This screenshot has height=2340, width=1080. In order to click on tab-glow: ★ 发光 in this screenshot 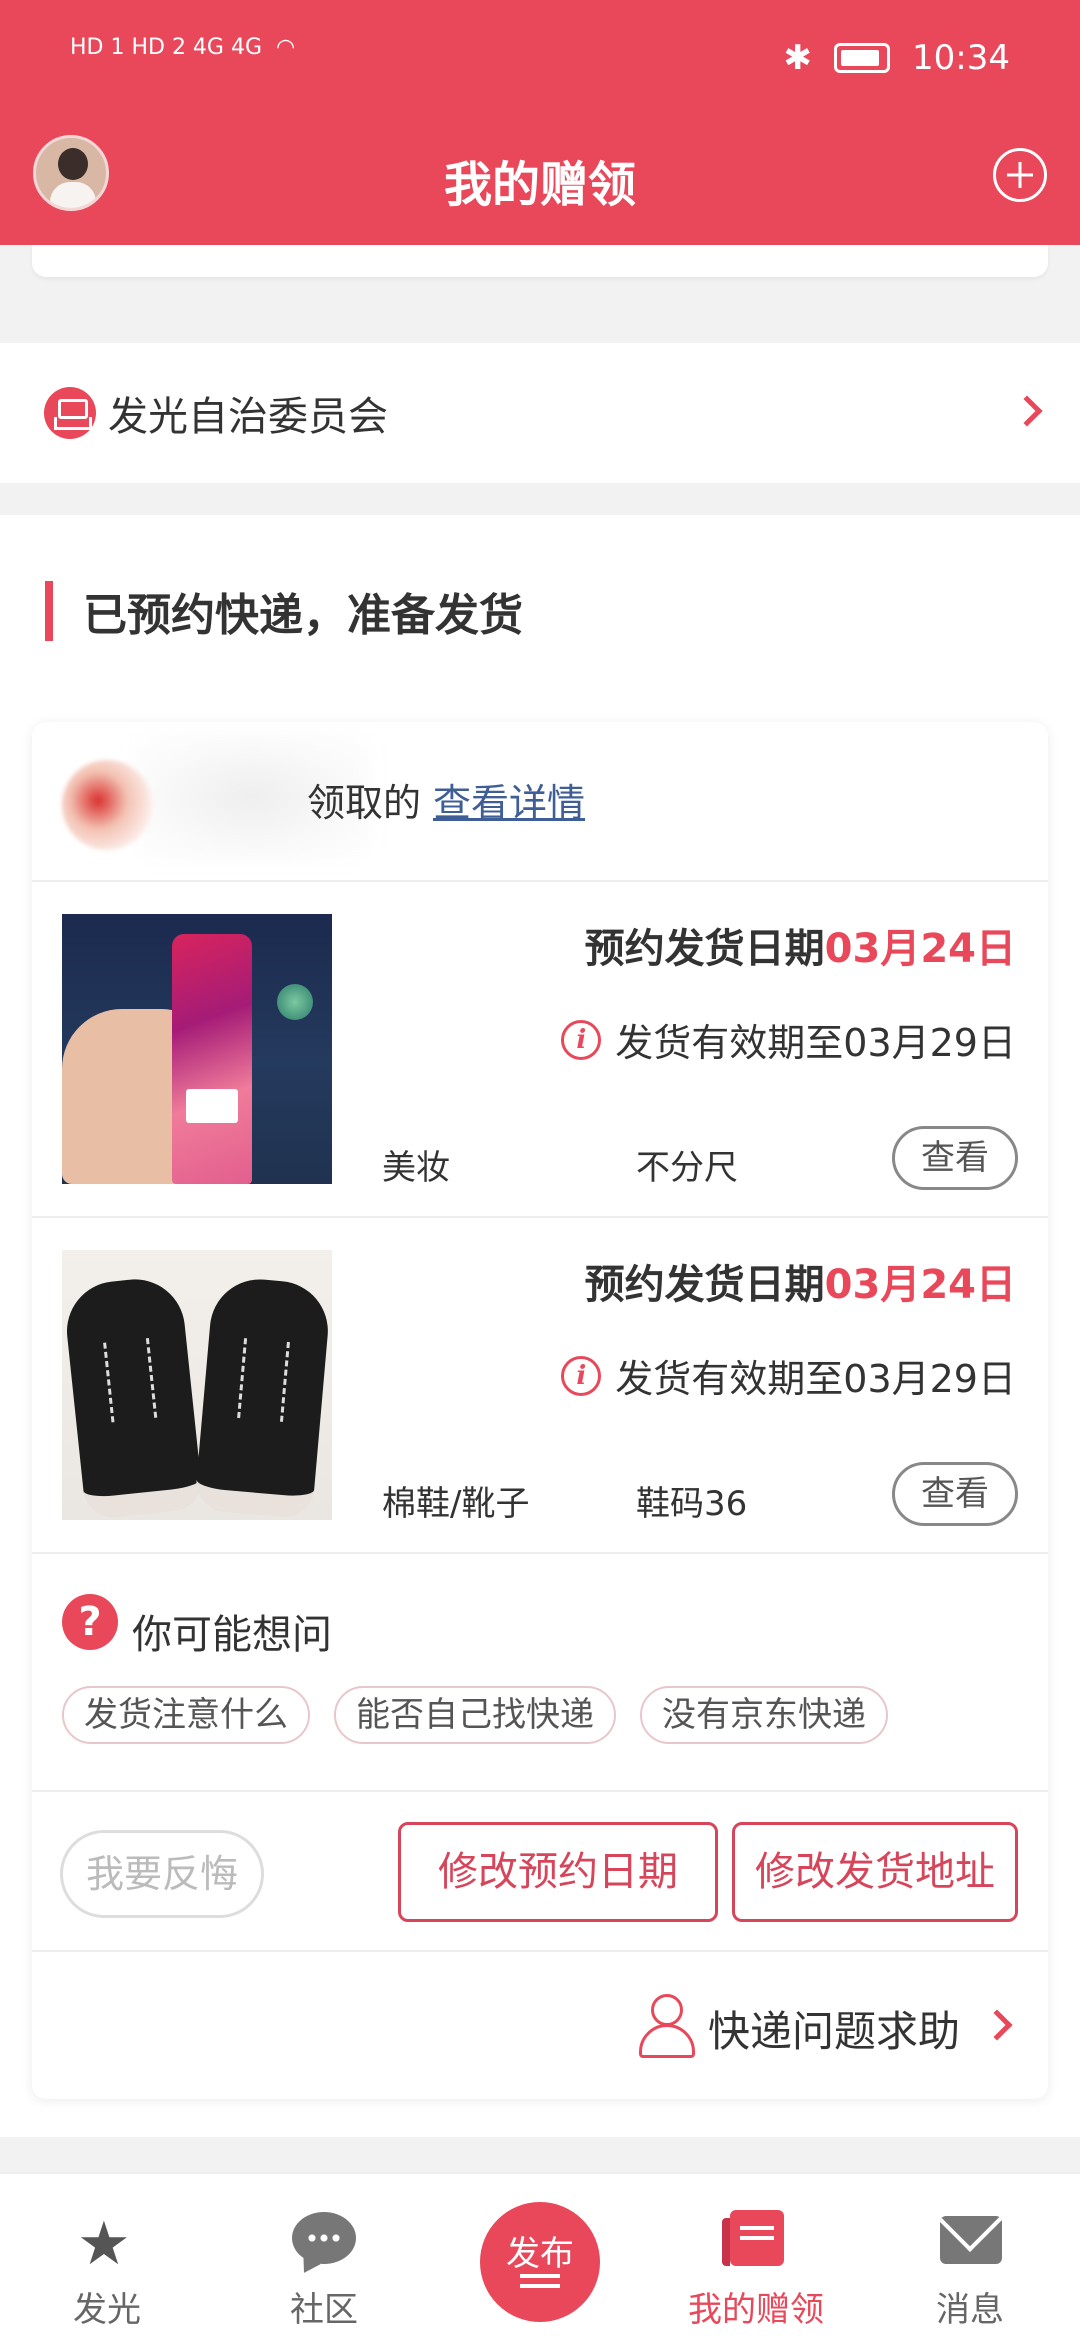, I will do `click(107, 2257)`.